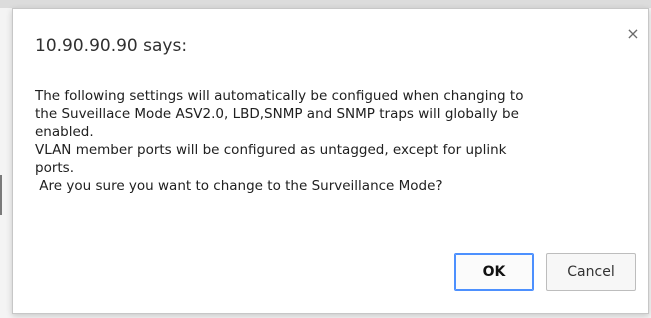  What do you see at coordinates (325, 4) in the screenshot?
I see `background-page-top-strip` at bounding box center [325, 4].